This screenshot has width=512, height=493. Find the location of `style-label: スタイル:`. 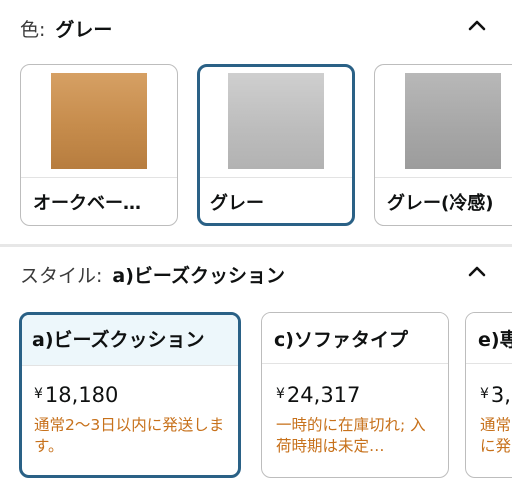

style-label: スタイル: is located at coordinates (61, 276).